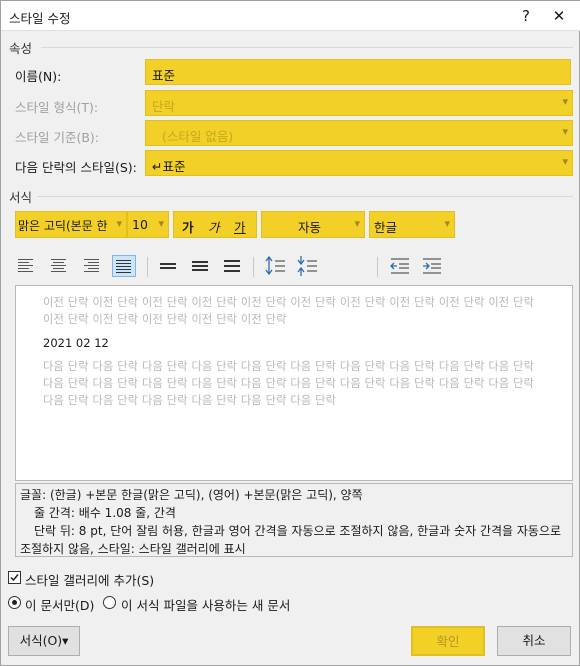 Image resolution: width=580 pixels, height=666 pixels. I want to click on ok-button: 확인, so click(448, 641).